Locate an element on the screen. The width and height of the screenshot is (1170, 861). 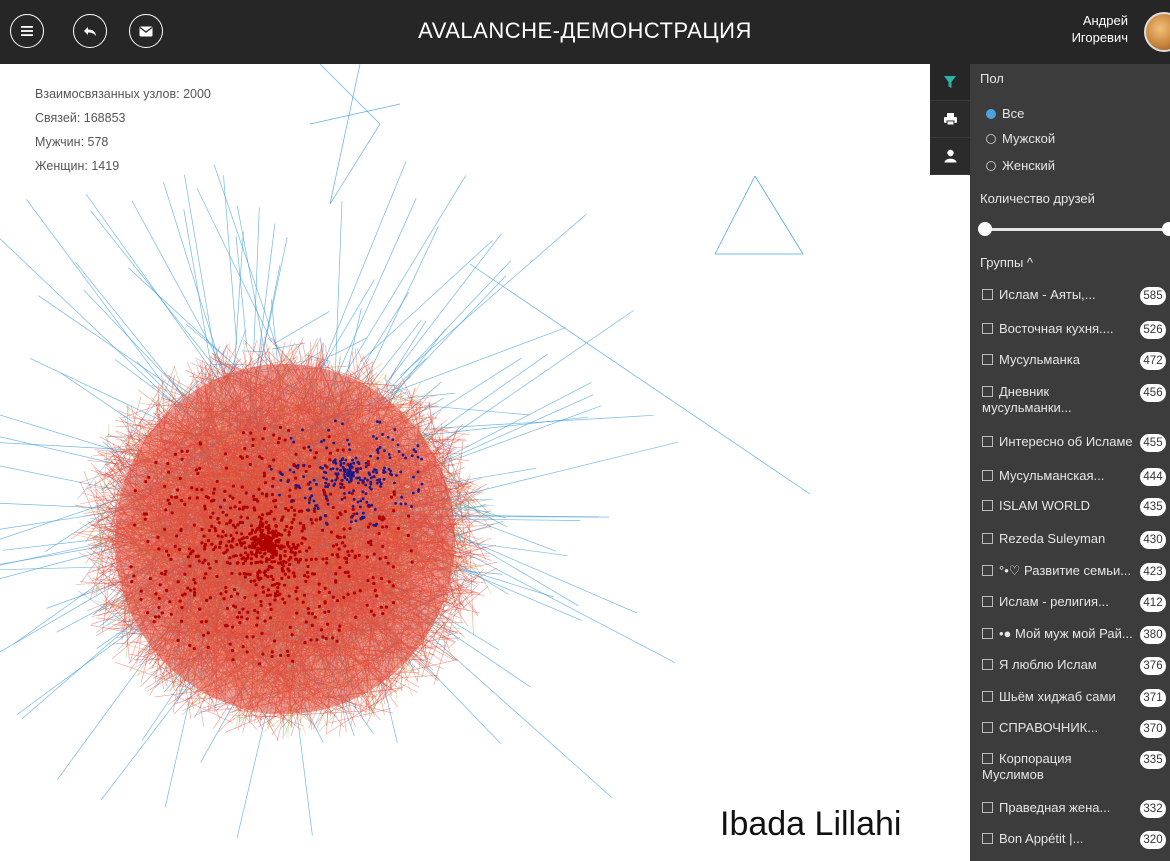
group-item: Дневник мусульманки... 456 is located at coordinates (1076, 400).